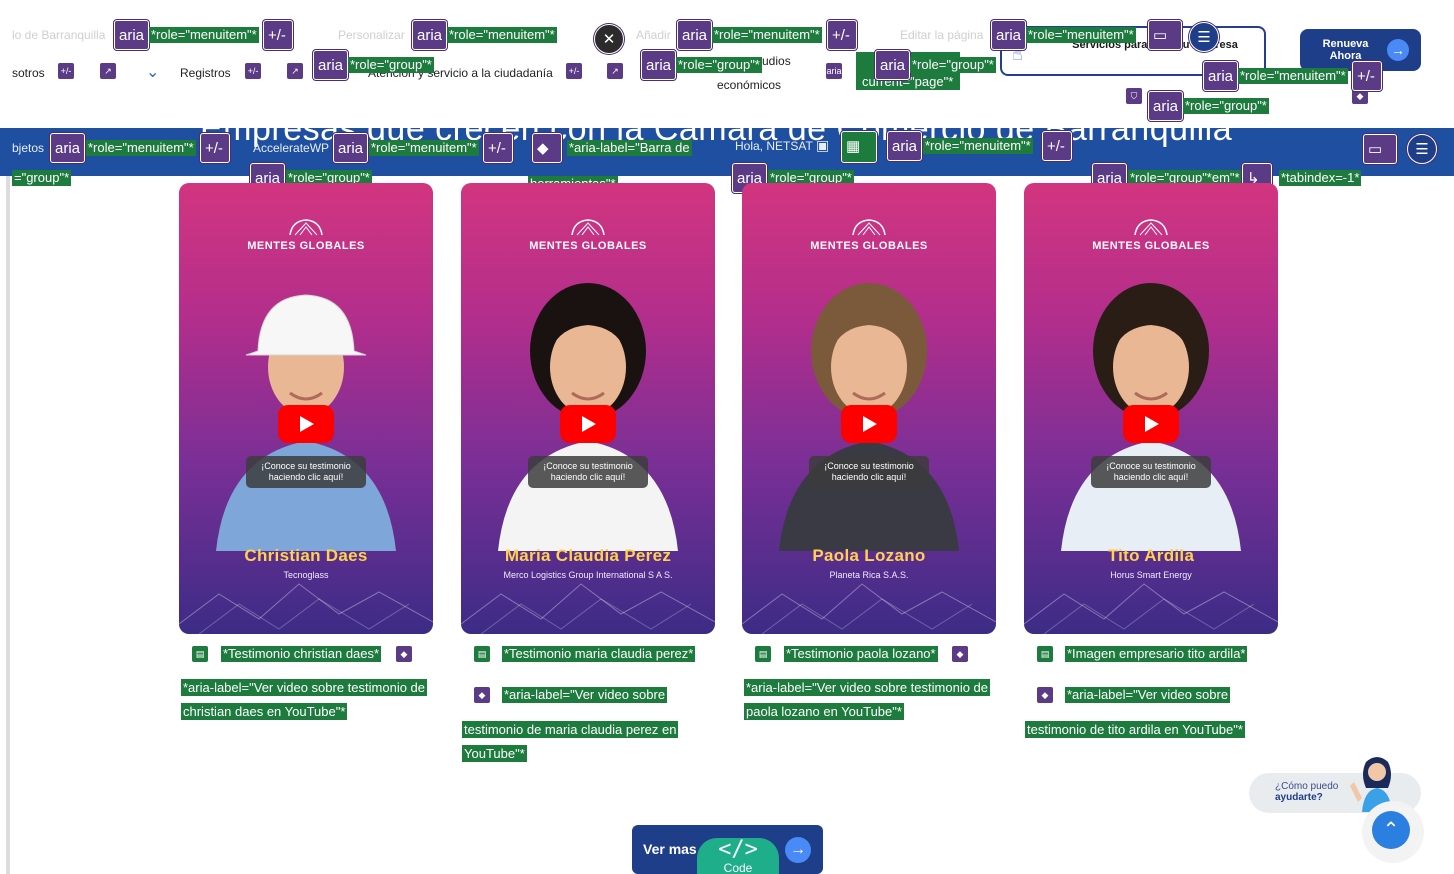  What do you see at coordinates (599, 654) in the screenshot?
I see `card-image-alt: *Testimonio maria claudia perez*` at bounding box center [599, 654].